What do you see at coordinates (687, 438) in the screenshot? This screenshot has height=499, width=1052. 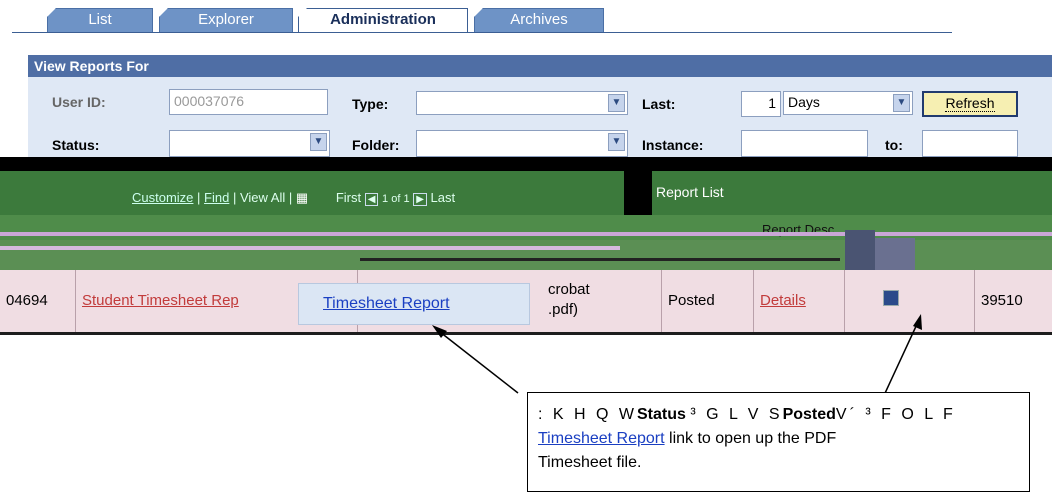 I see `callout-line-2: Timesheet Report link to open up the PDF` at bounding box center [687, 438].